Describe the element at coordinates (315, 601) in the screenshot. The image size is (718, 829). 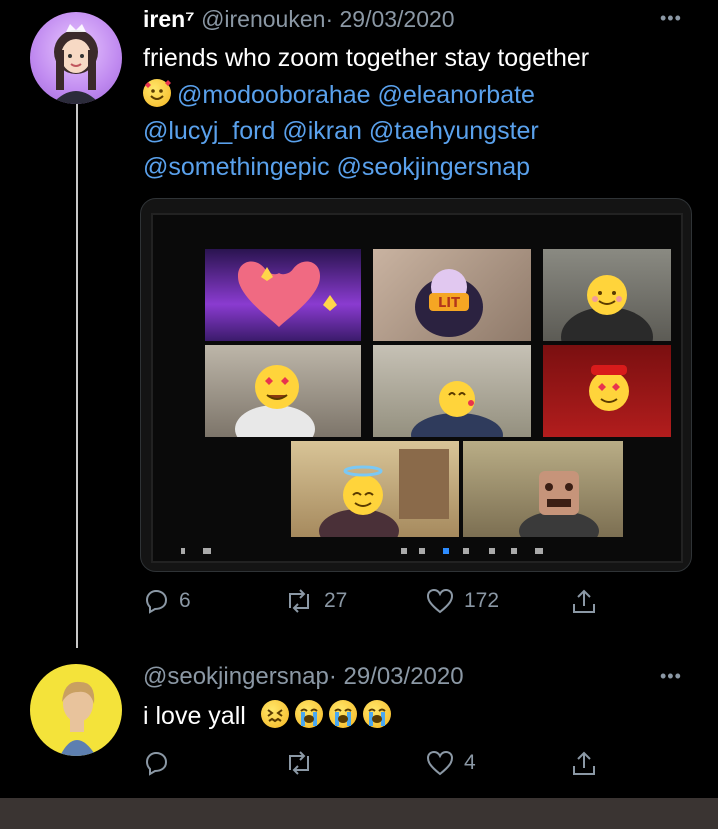
I see `retweet-button: 27` at that location.